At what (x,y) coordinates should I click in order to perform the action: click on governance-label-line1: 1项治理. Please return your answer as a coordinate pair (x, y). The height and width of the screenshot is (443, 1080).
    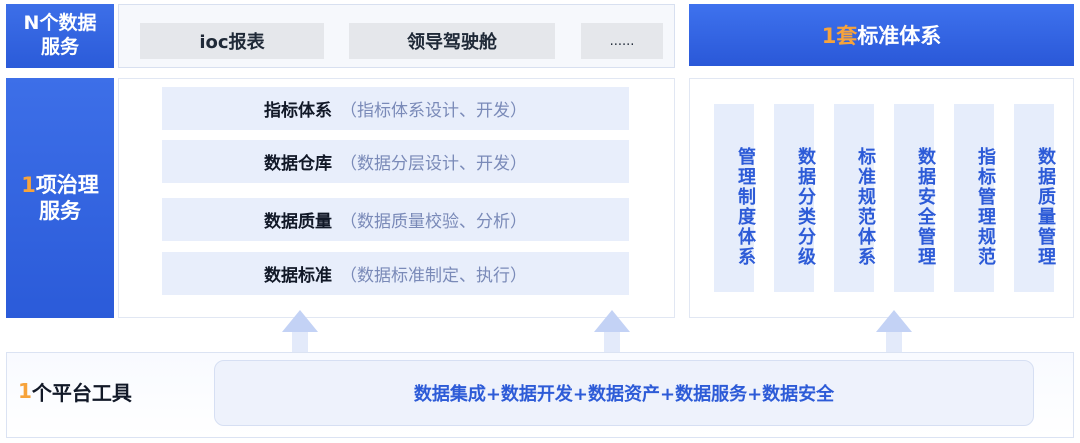
    Looking at the image, I should click on (60, 184).